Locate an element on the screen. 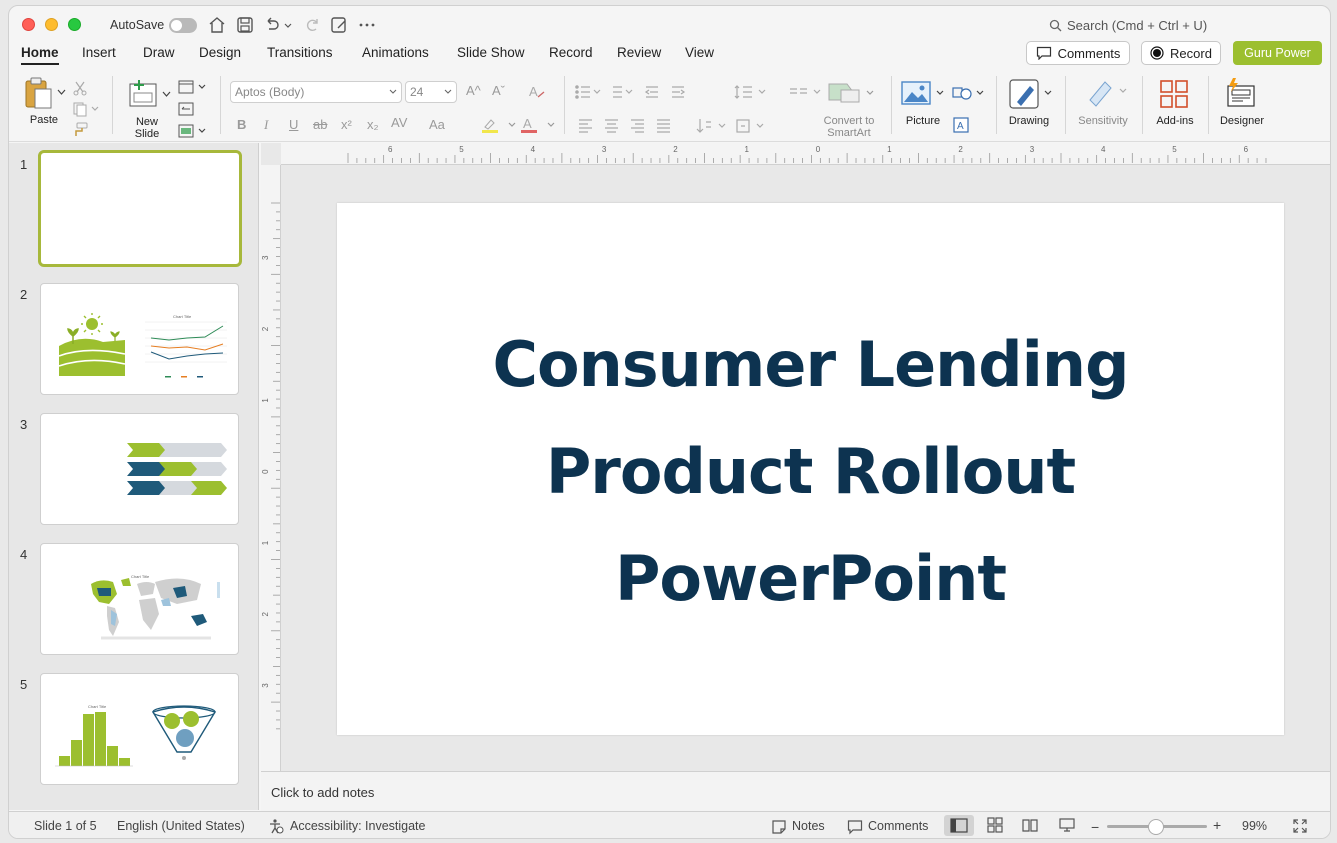 Image resolution: width=1337 pixels, height=843 pixels. tab-home: Home is located at coordinates (40, 55).